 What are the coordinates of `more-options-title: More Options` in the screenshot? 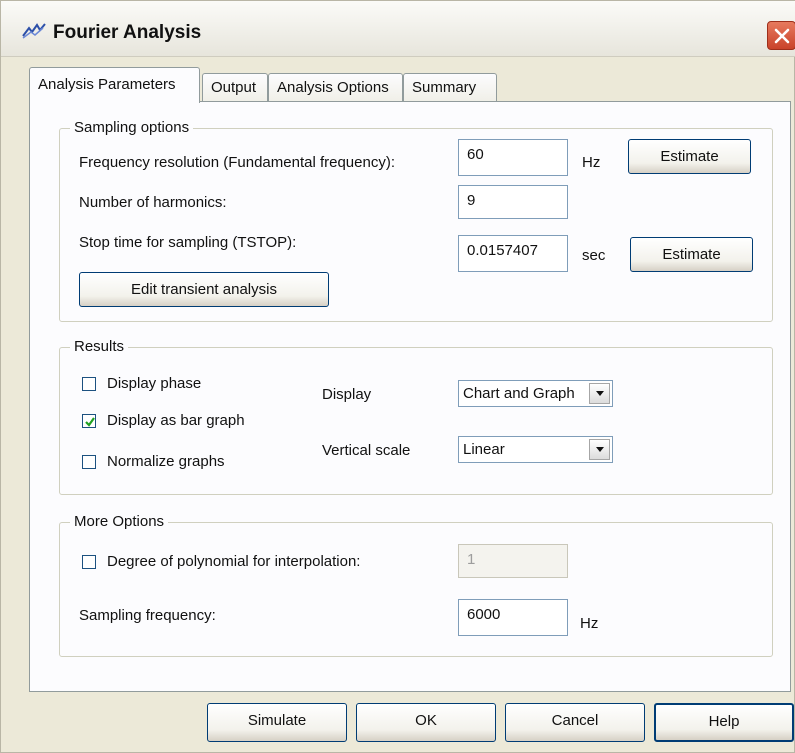 It's located at (119, 522).